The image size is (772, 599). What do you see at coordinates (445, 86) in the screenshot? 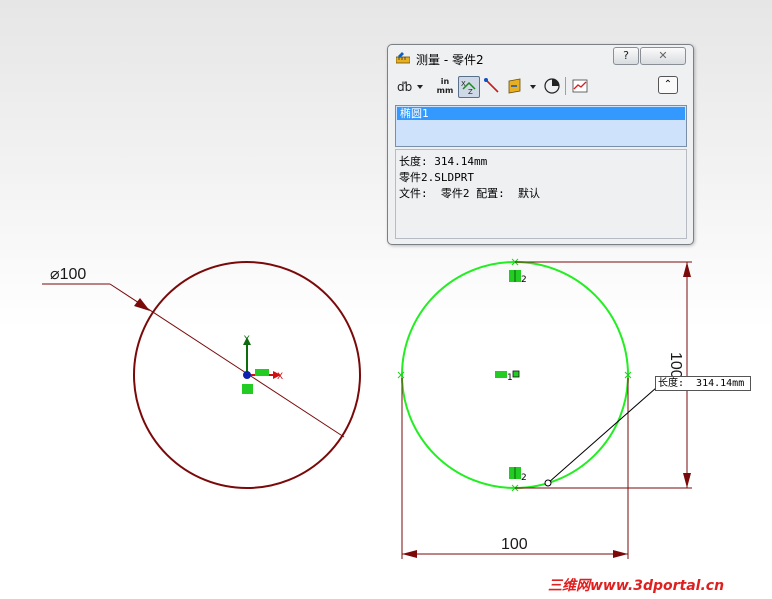
I see `units-precision-button: in mm` at bounding box center [445, 86].